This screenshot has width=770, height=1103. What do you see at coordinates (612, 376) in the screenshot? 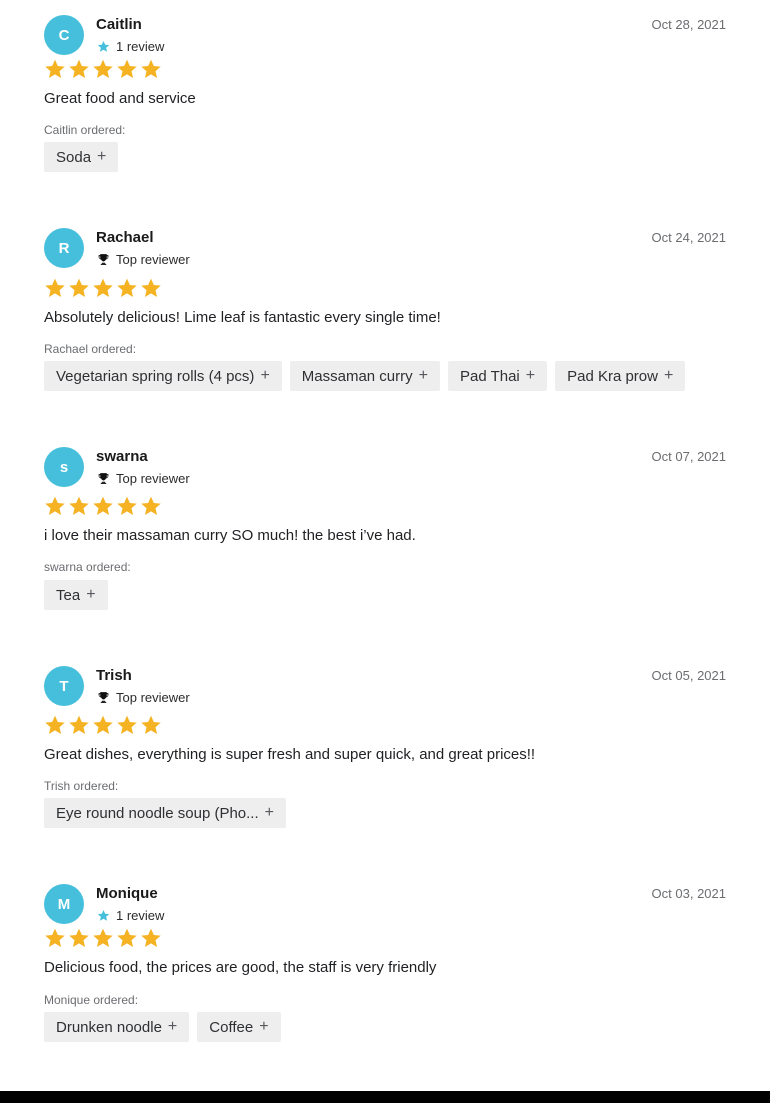
I see `ordered-item-name: Pad Kra prow` at bounding box center [612, 376].